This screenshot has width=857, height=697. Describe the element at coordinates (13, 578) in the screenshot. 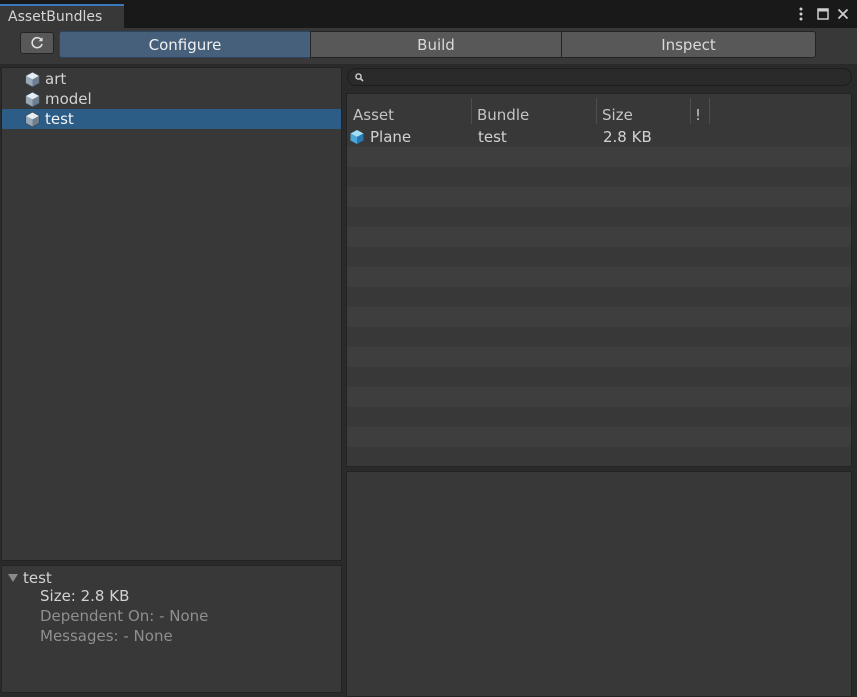

I see `foldout-arrow-icon` at that location.